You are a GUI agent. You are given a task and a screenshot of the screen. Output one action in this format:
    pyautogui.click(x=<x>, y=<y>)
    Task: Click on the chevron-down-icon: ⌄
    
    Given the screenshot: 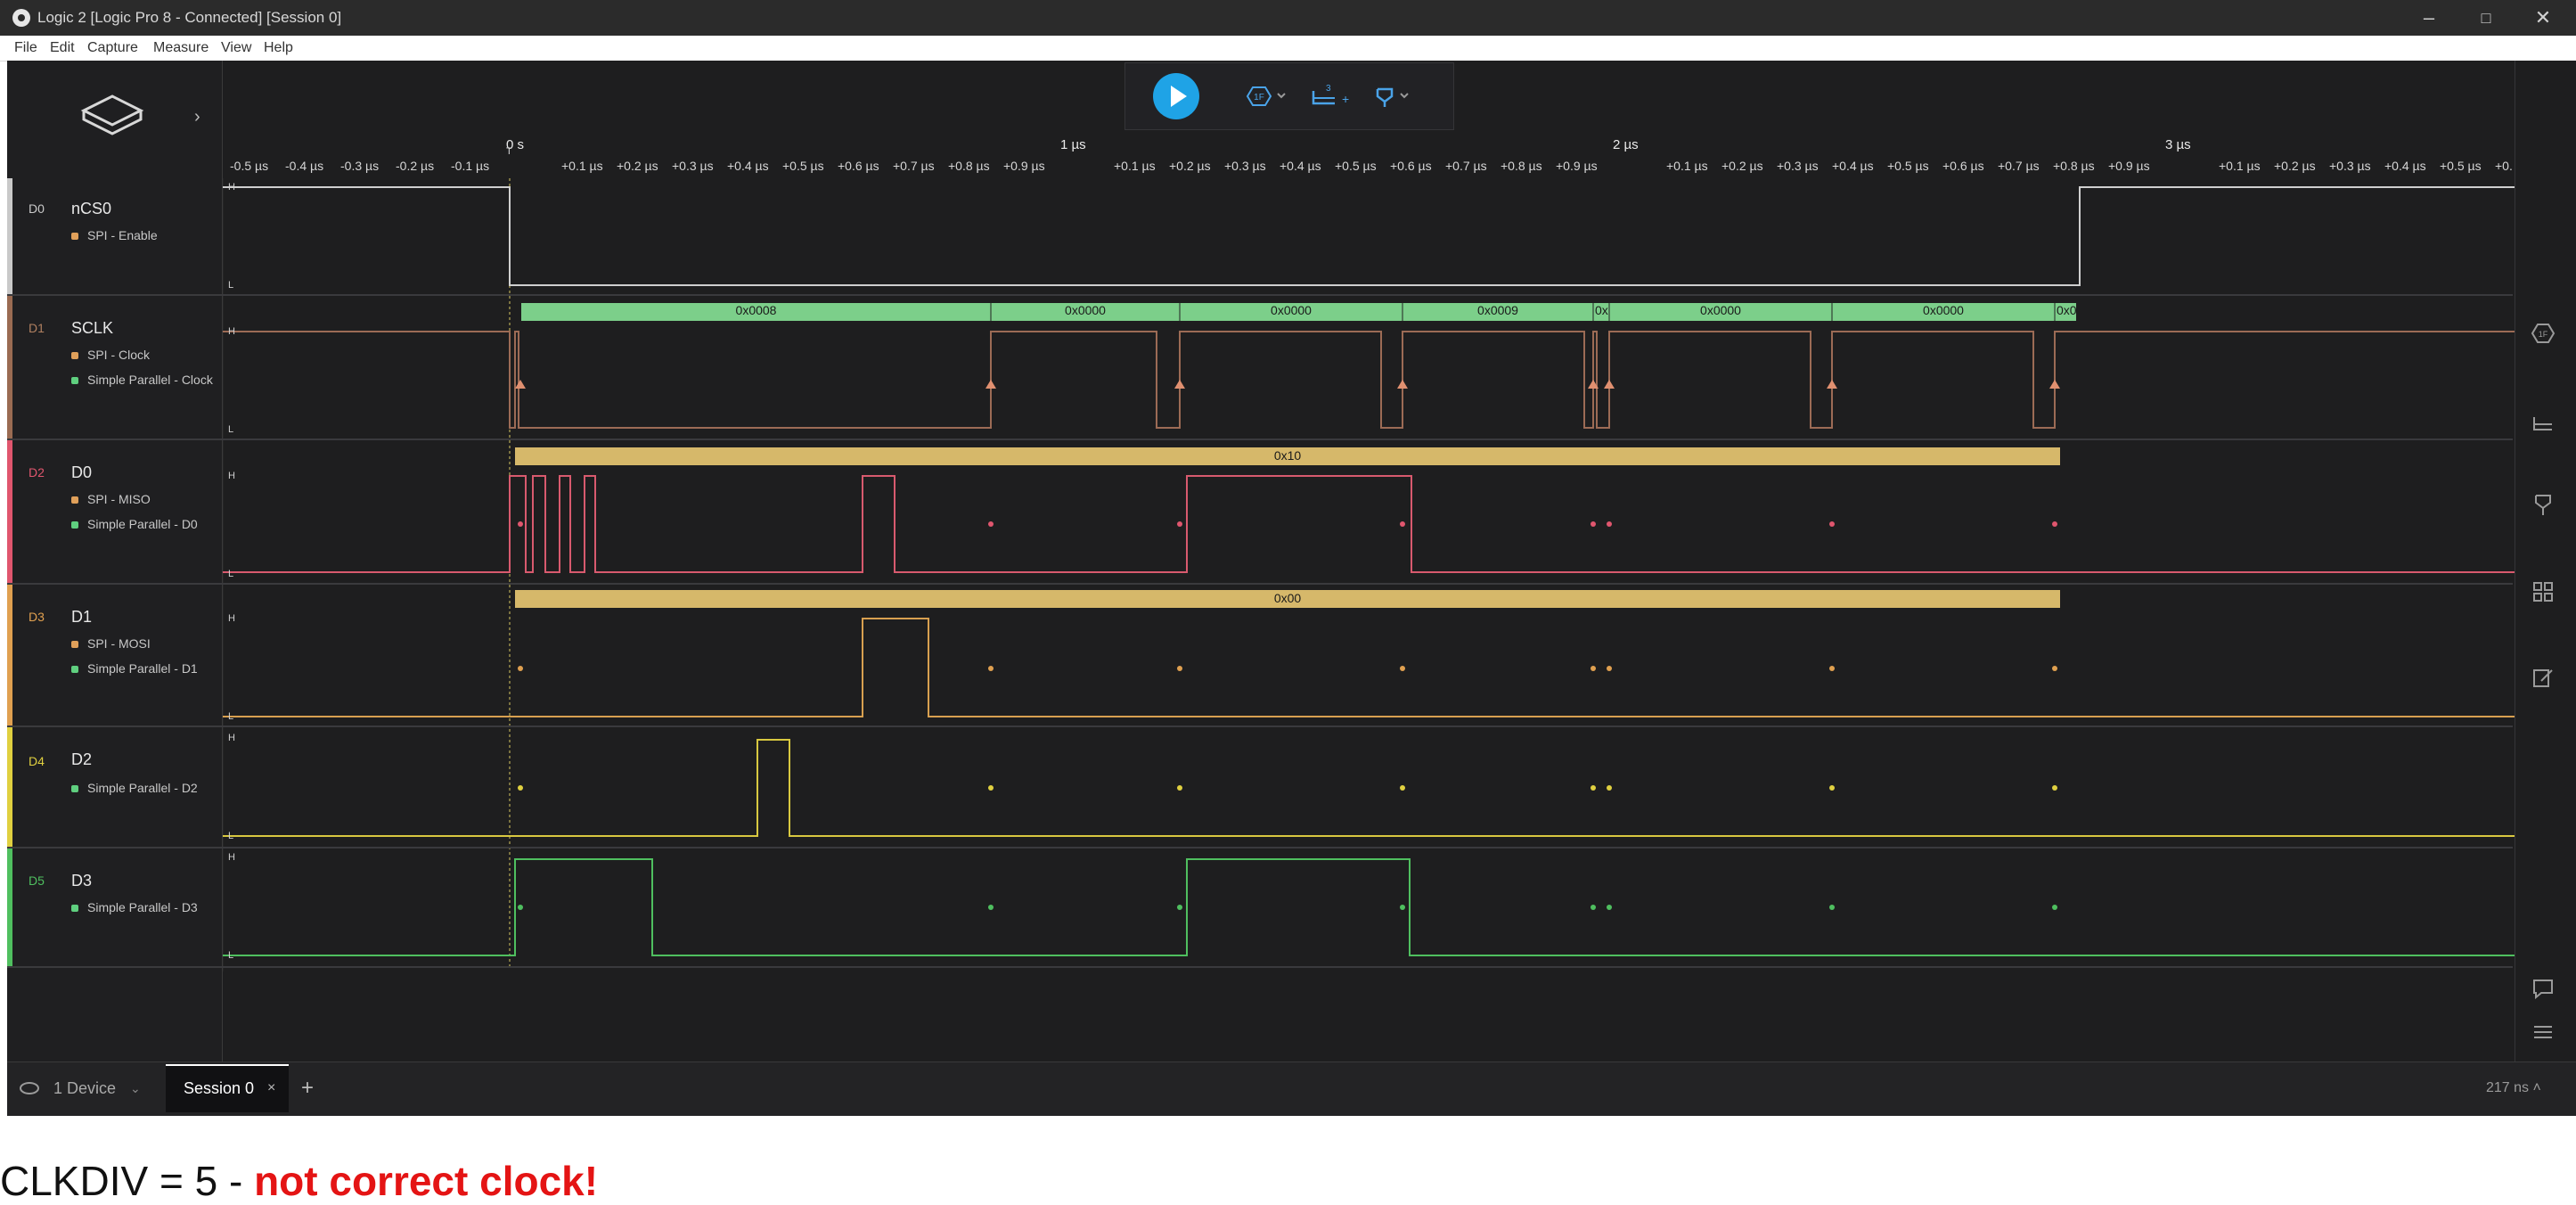 What is the action you would take?
    pyautogui.click(x=135, y=1088)
    